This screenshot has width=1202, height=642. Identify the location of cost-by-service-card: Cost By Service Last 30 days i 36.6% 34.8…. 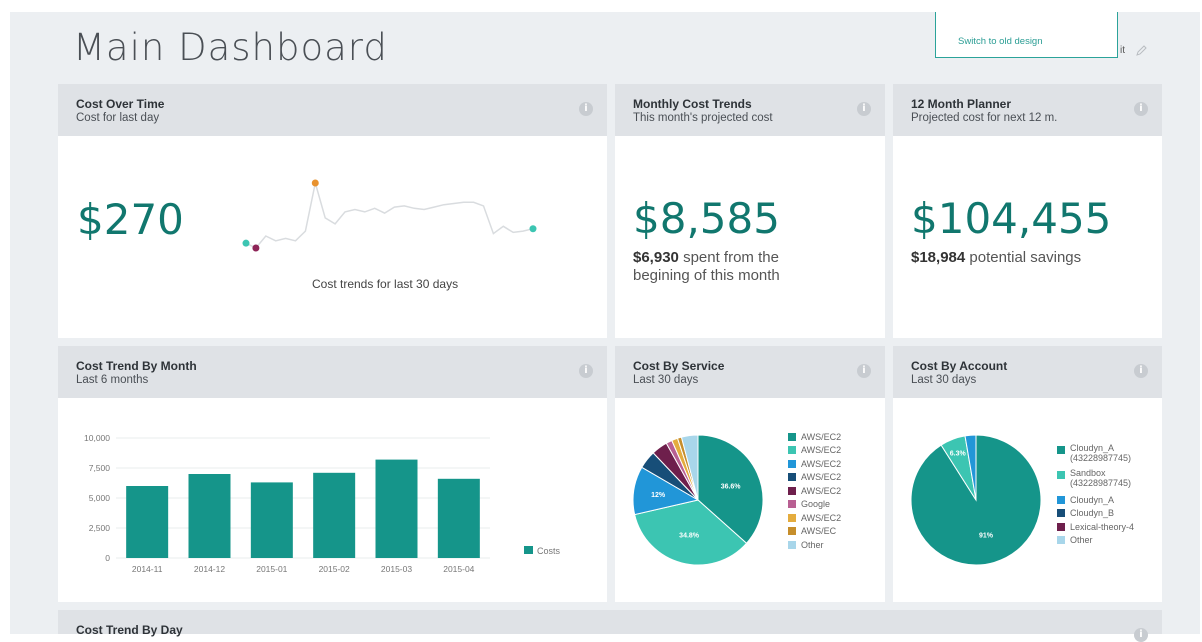
(750, 474).